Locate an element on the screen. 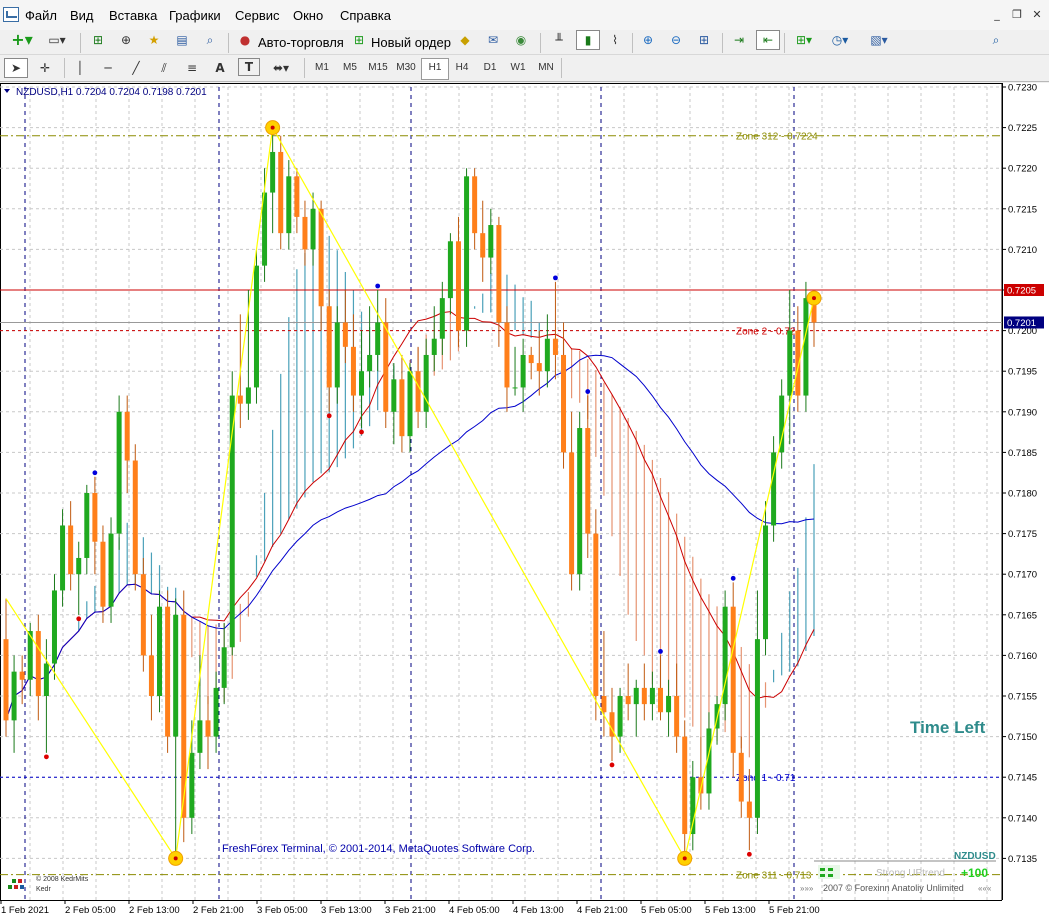 This screenshot has height=922, width=1049. text-tool: A is located at coordinates (220, 68).